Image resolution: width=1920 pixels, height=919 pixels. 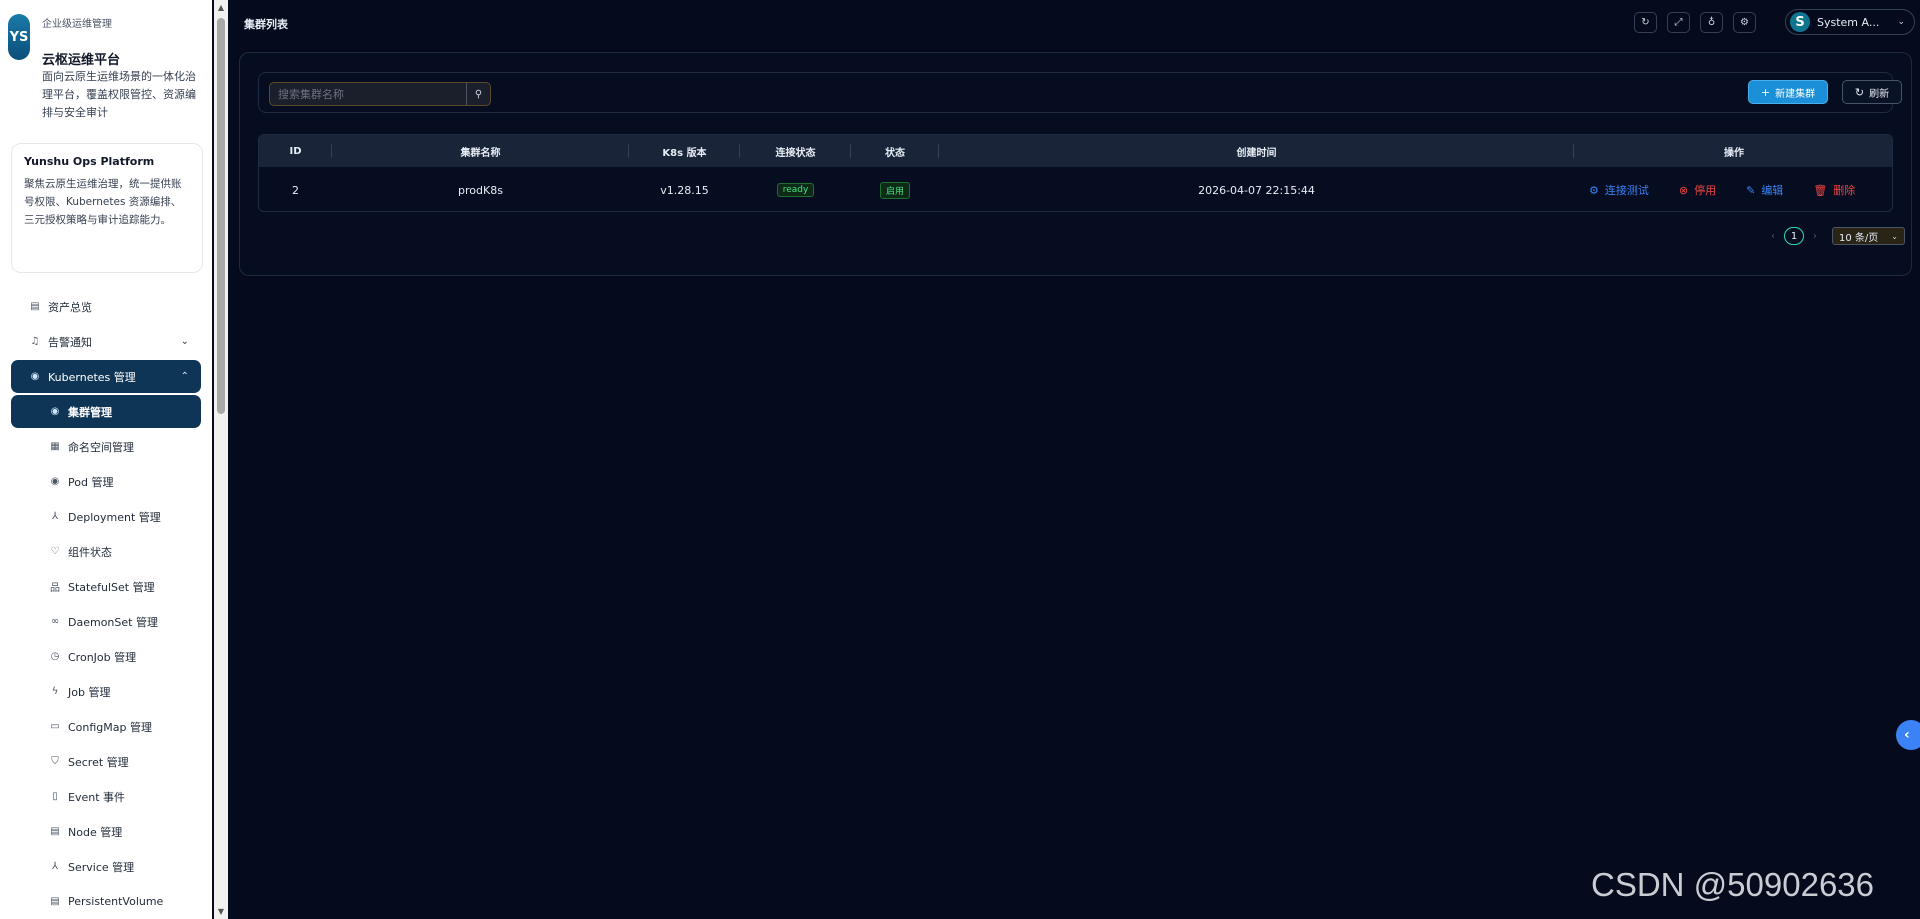 I want to click on statefulset-icon: 品, so click(x=55, y=588).